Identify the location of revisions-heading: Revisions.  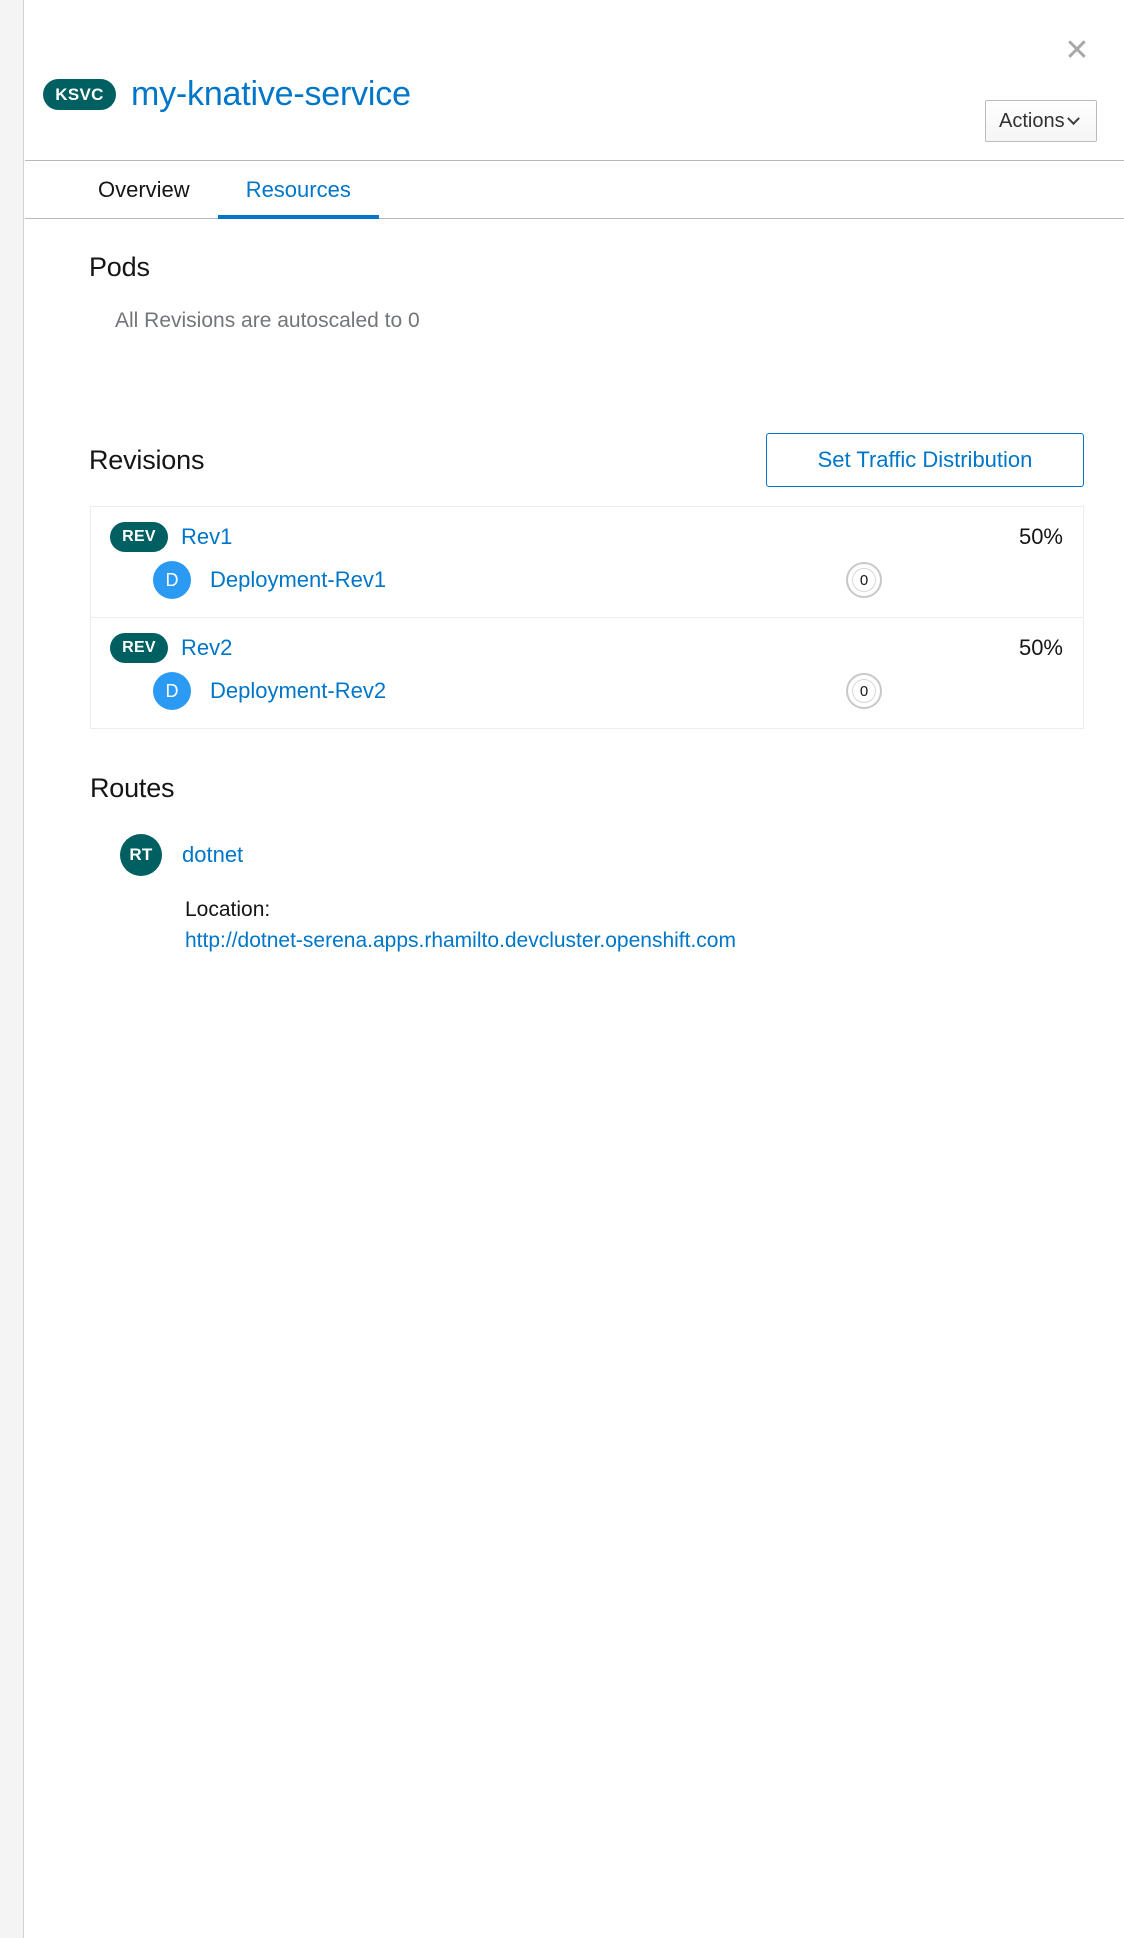
(147, 459).